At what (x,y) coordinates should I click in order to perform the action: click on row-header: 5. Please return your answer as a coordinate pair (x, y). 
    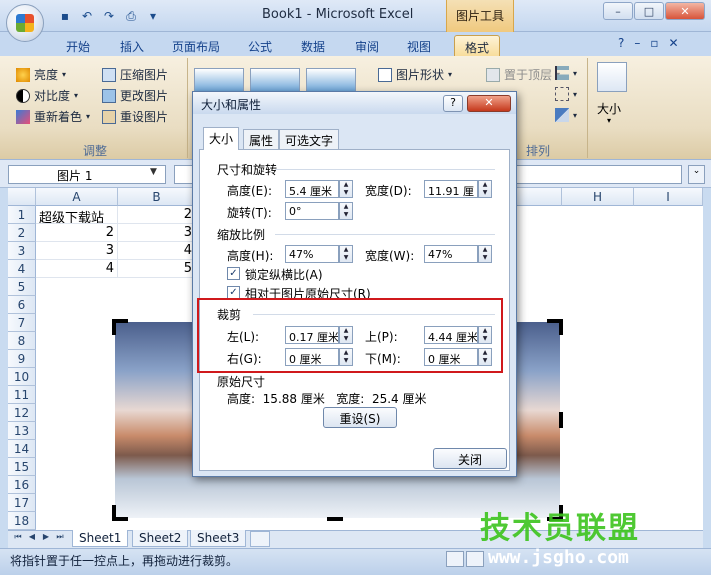
    Looking at the image, I should click on (22, 287).